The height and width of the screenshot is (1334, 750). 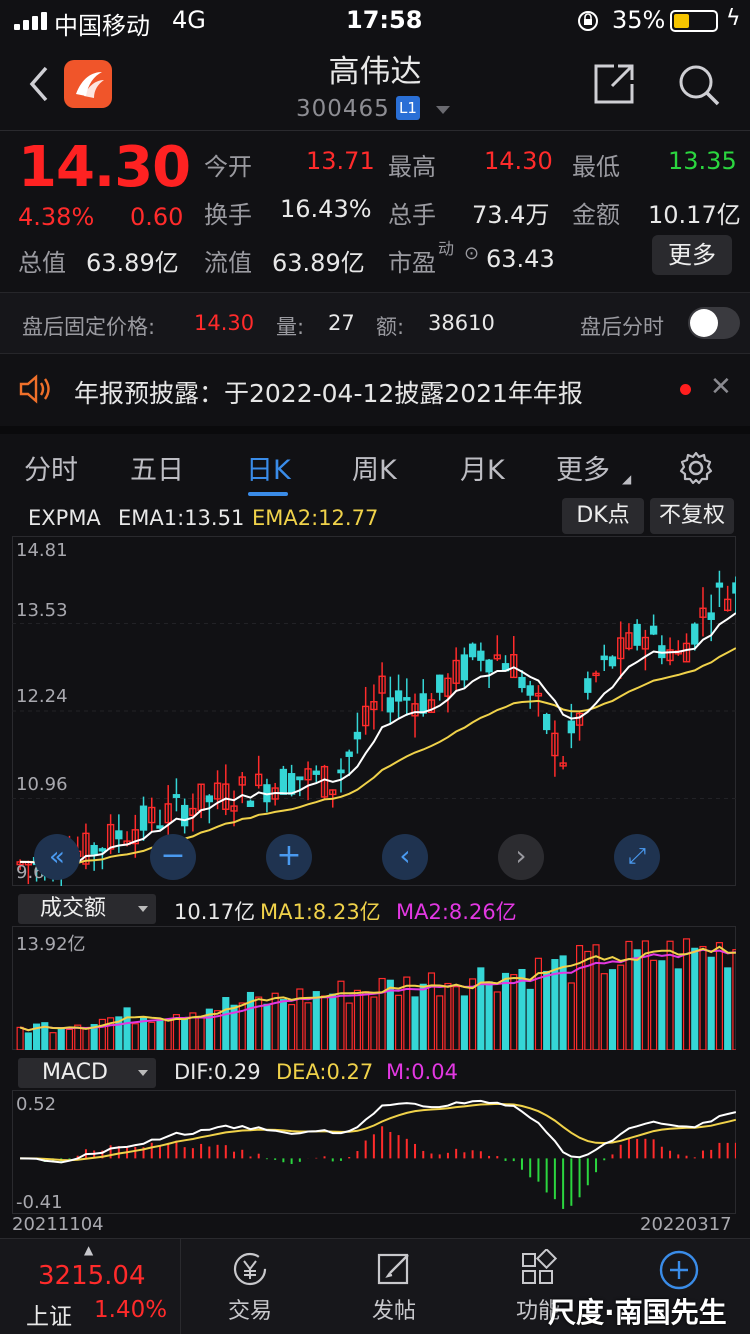 I want to click on macd-y-min: -0.41, so click(x=39, y=1202).